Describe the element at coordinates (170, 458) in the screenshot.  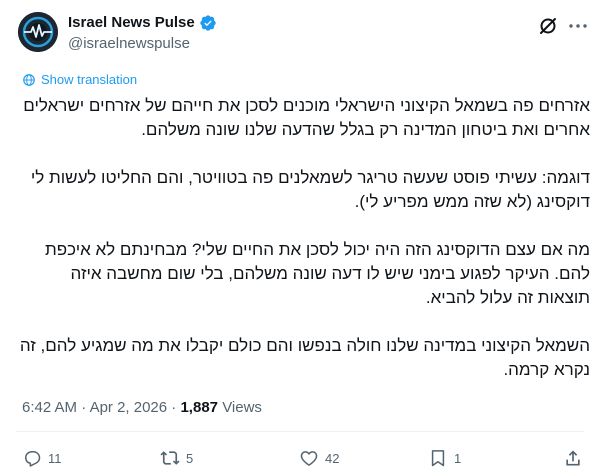
I see `repost-icon` at that location.